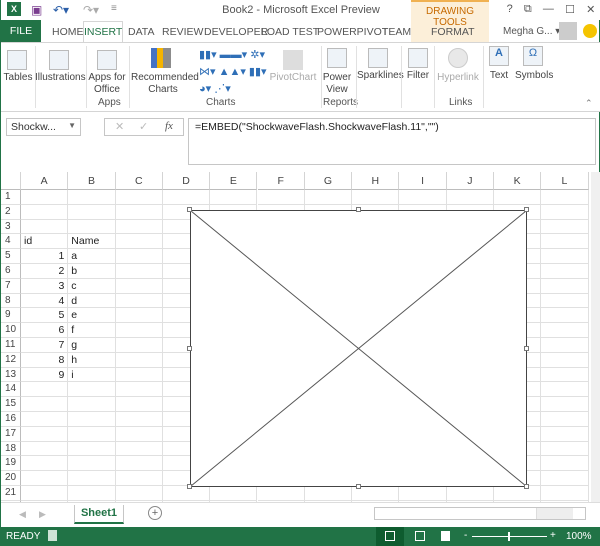 The image size is (600, 546). I want to click on cell-L21, so click(565, 493).